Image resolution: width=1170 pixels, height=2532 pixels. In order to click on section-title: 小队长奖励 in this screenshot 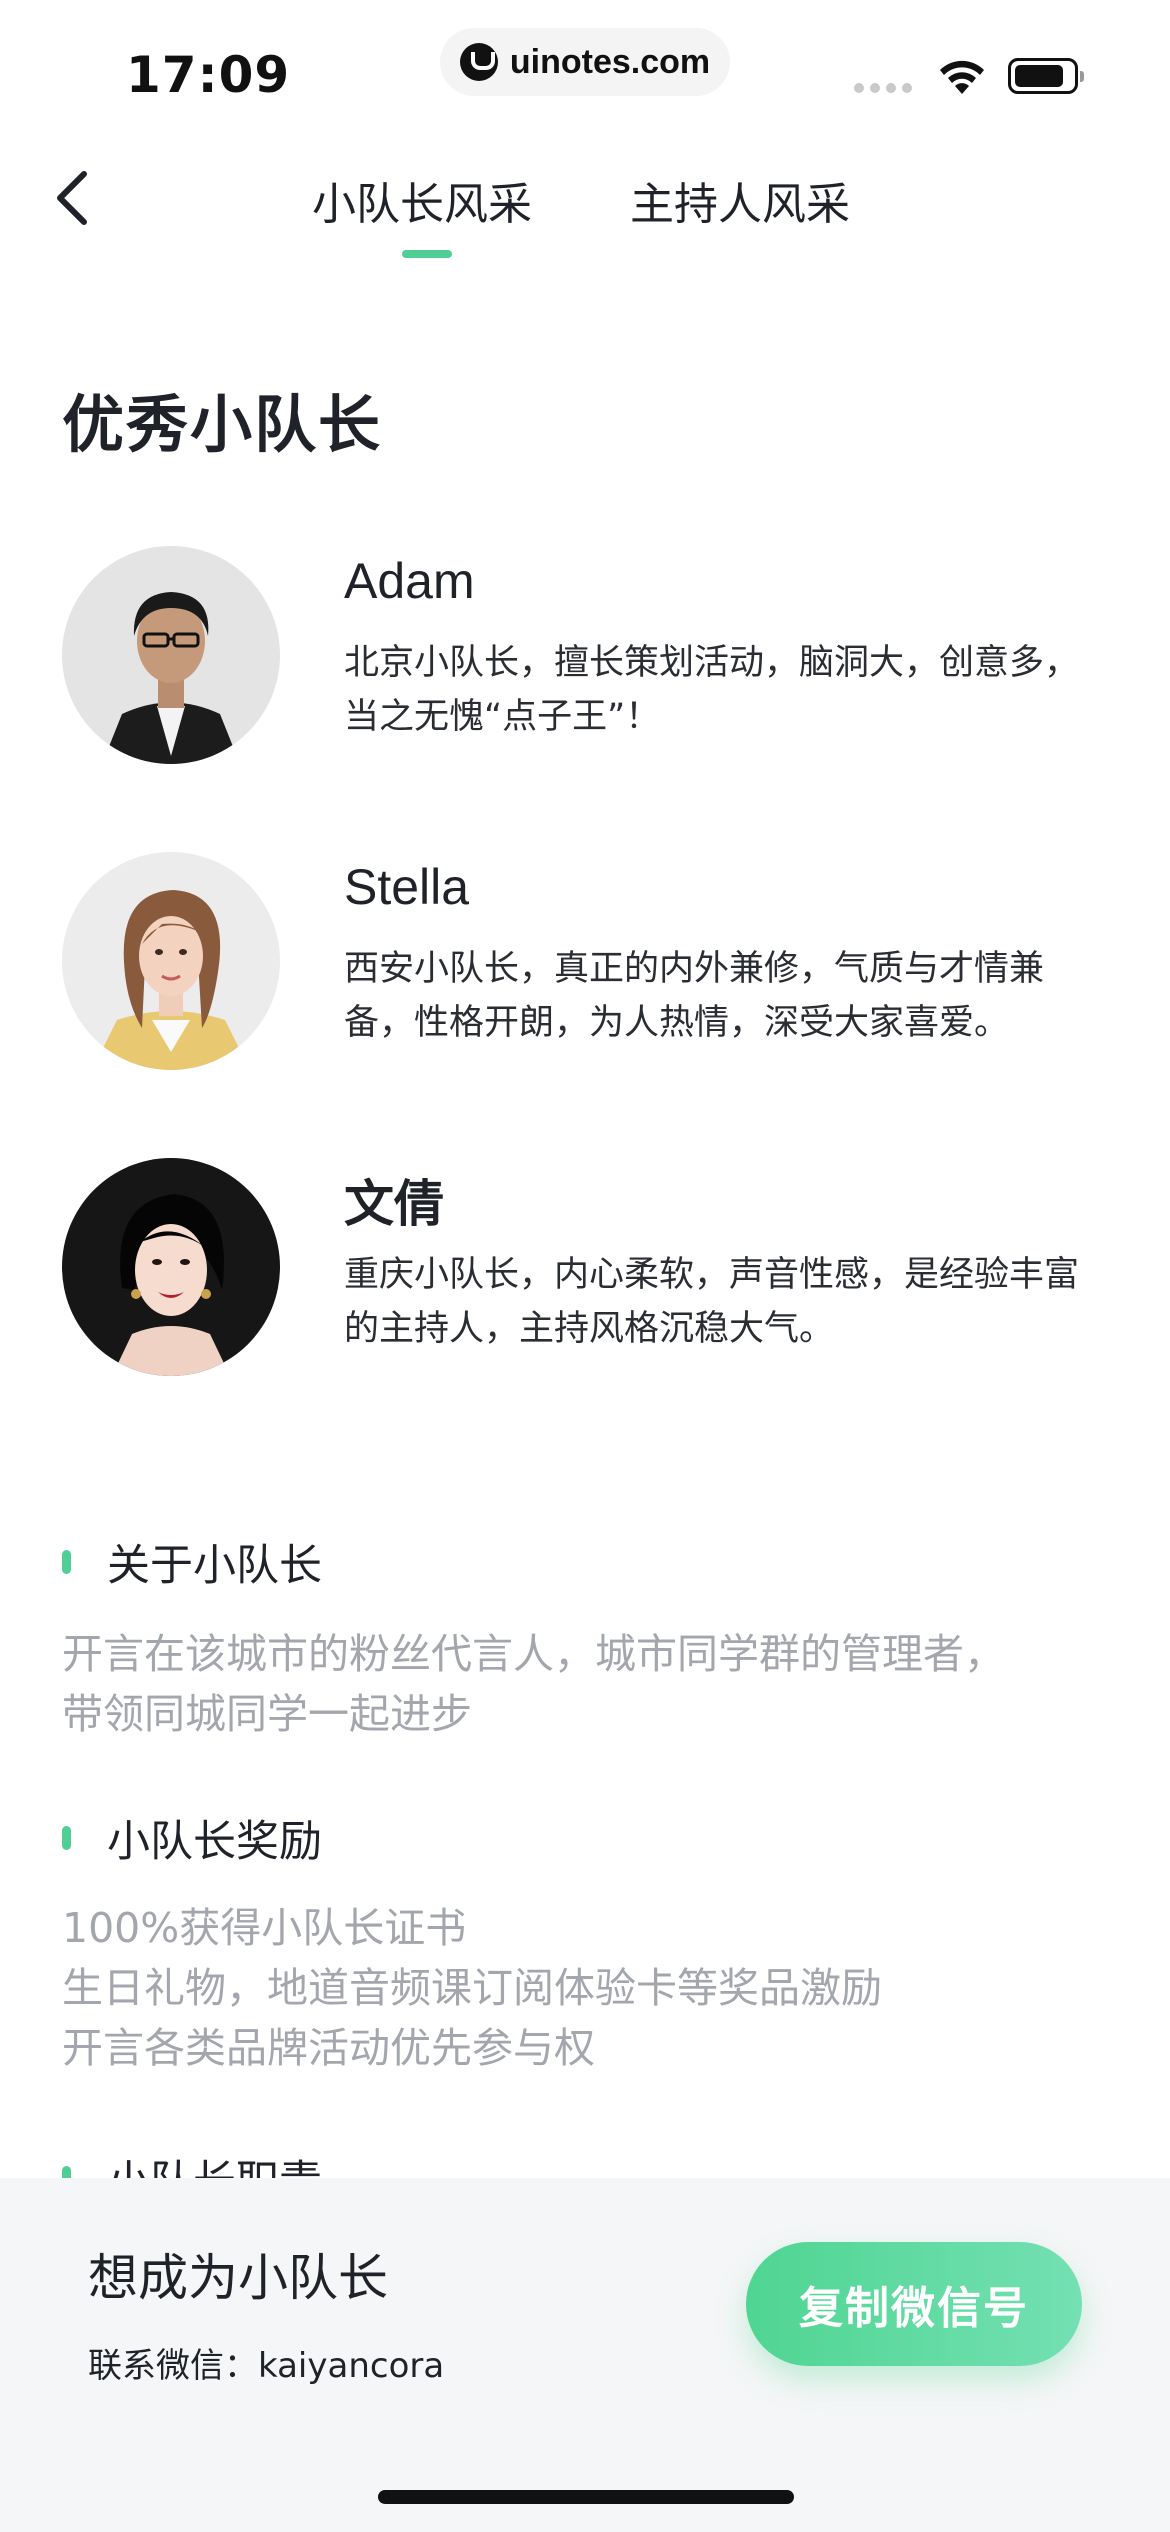, I will do `click(214, 1842)`.